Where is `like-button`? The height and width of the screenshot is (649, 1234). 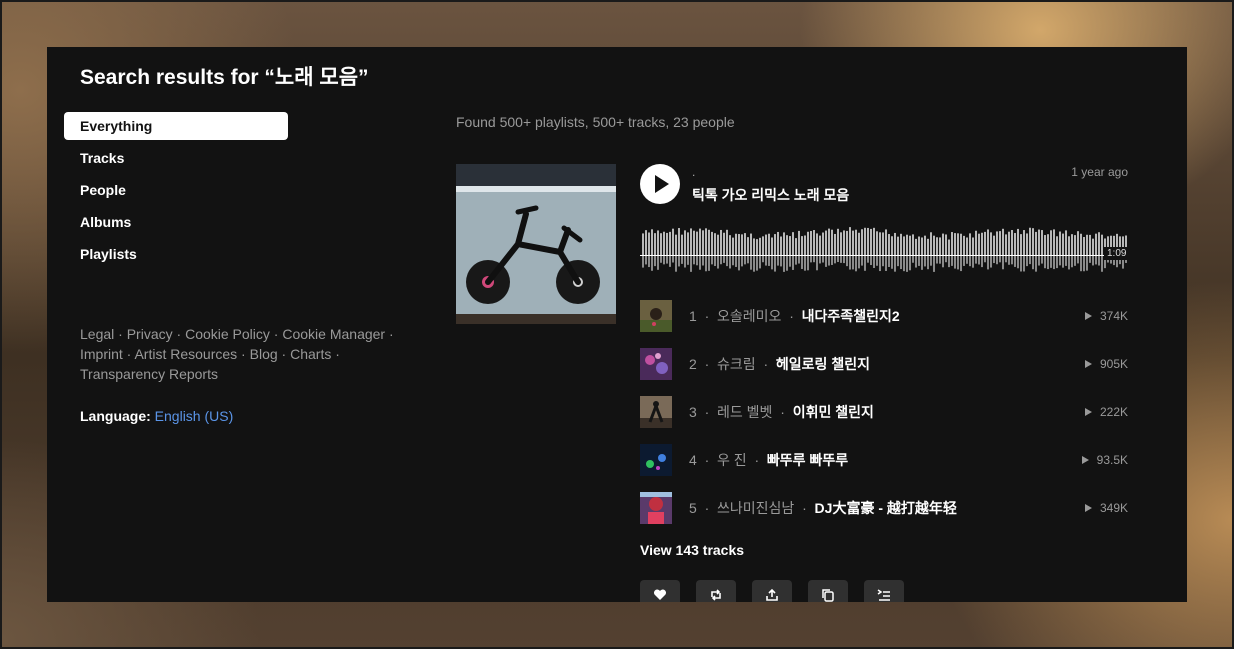 like-button is located at coordinates (660, 591).